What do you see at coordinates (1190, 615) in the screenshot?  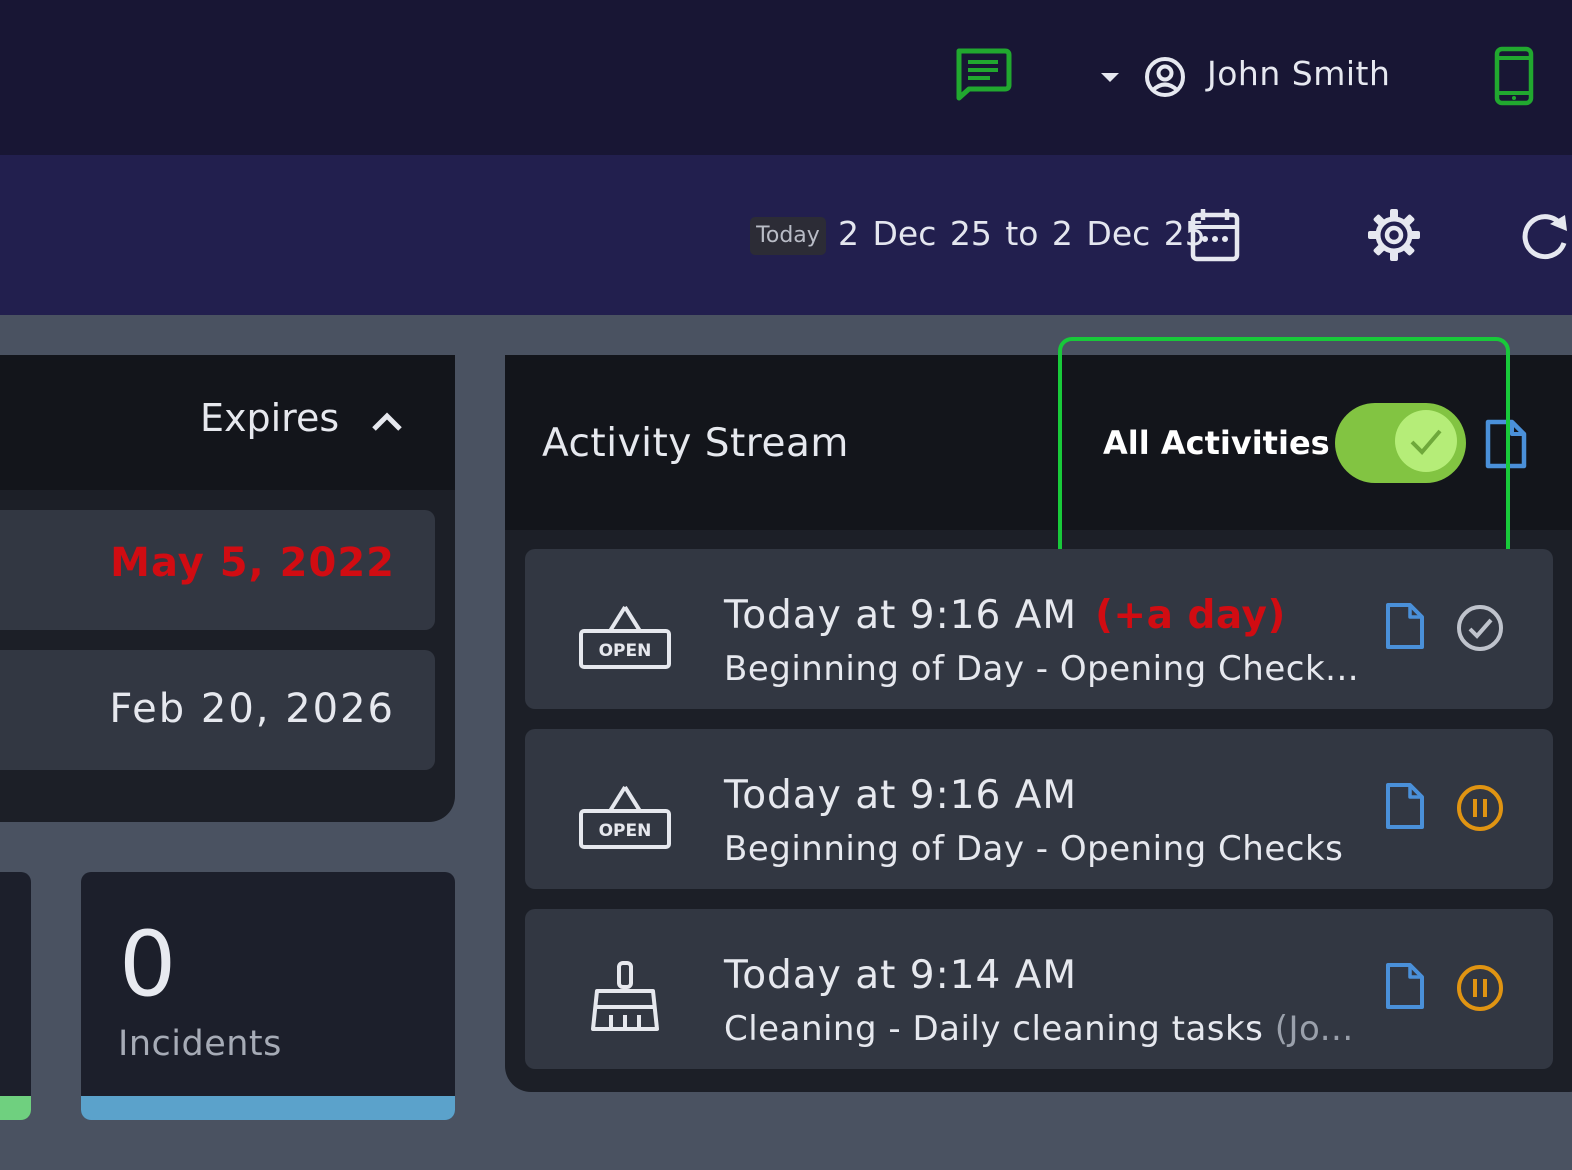 I see `late-indicator: (+a day)` at bounding box center [1190, 615].